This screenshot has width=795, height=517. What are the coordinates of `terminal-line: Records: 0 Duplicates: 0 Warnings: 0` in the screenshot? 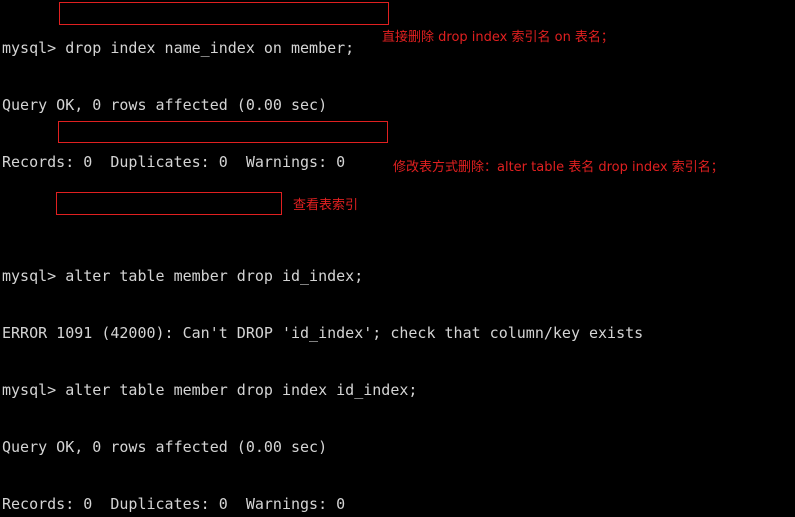 It's located at (174, 504).